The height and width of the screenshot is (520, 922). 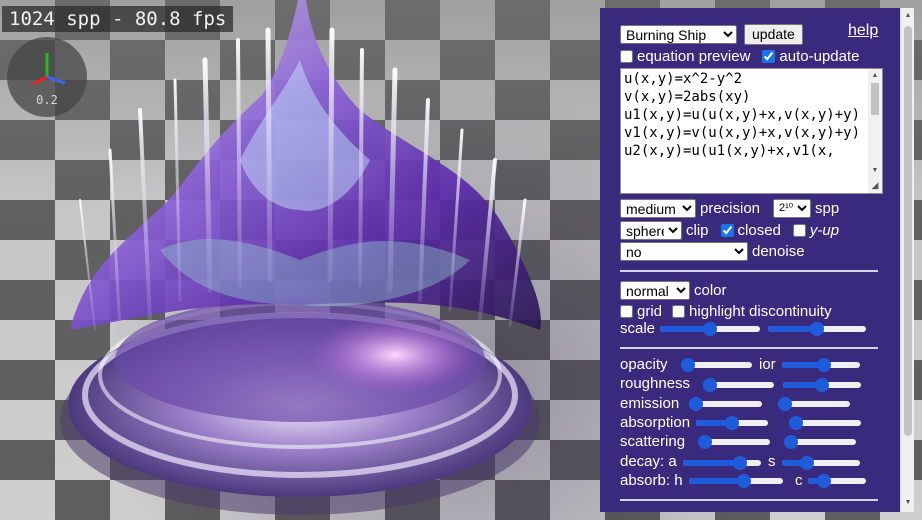 I want to click on color-select: normal, so click(x=655, y=290).